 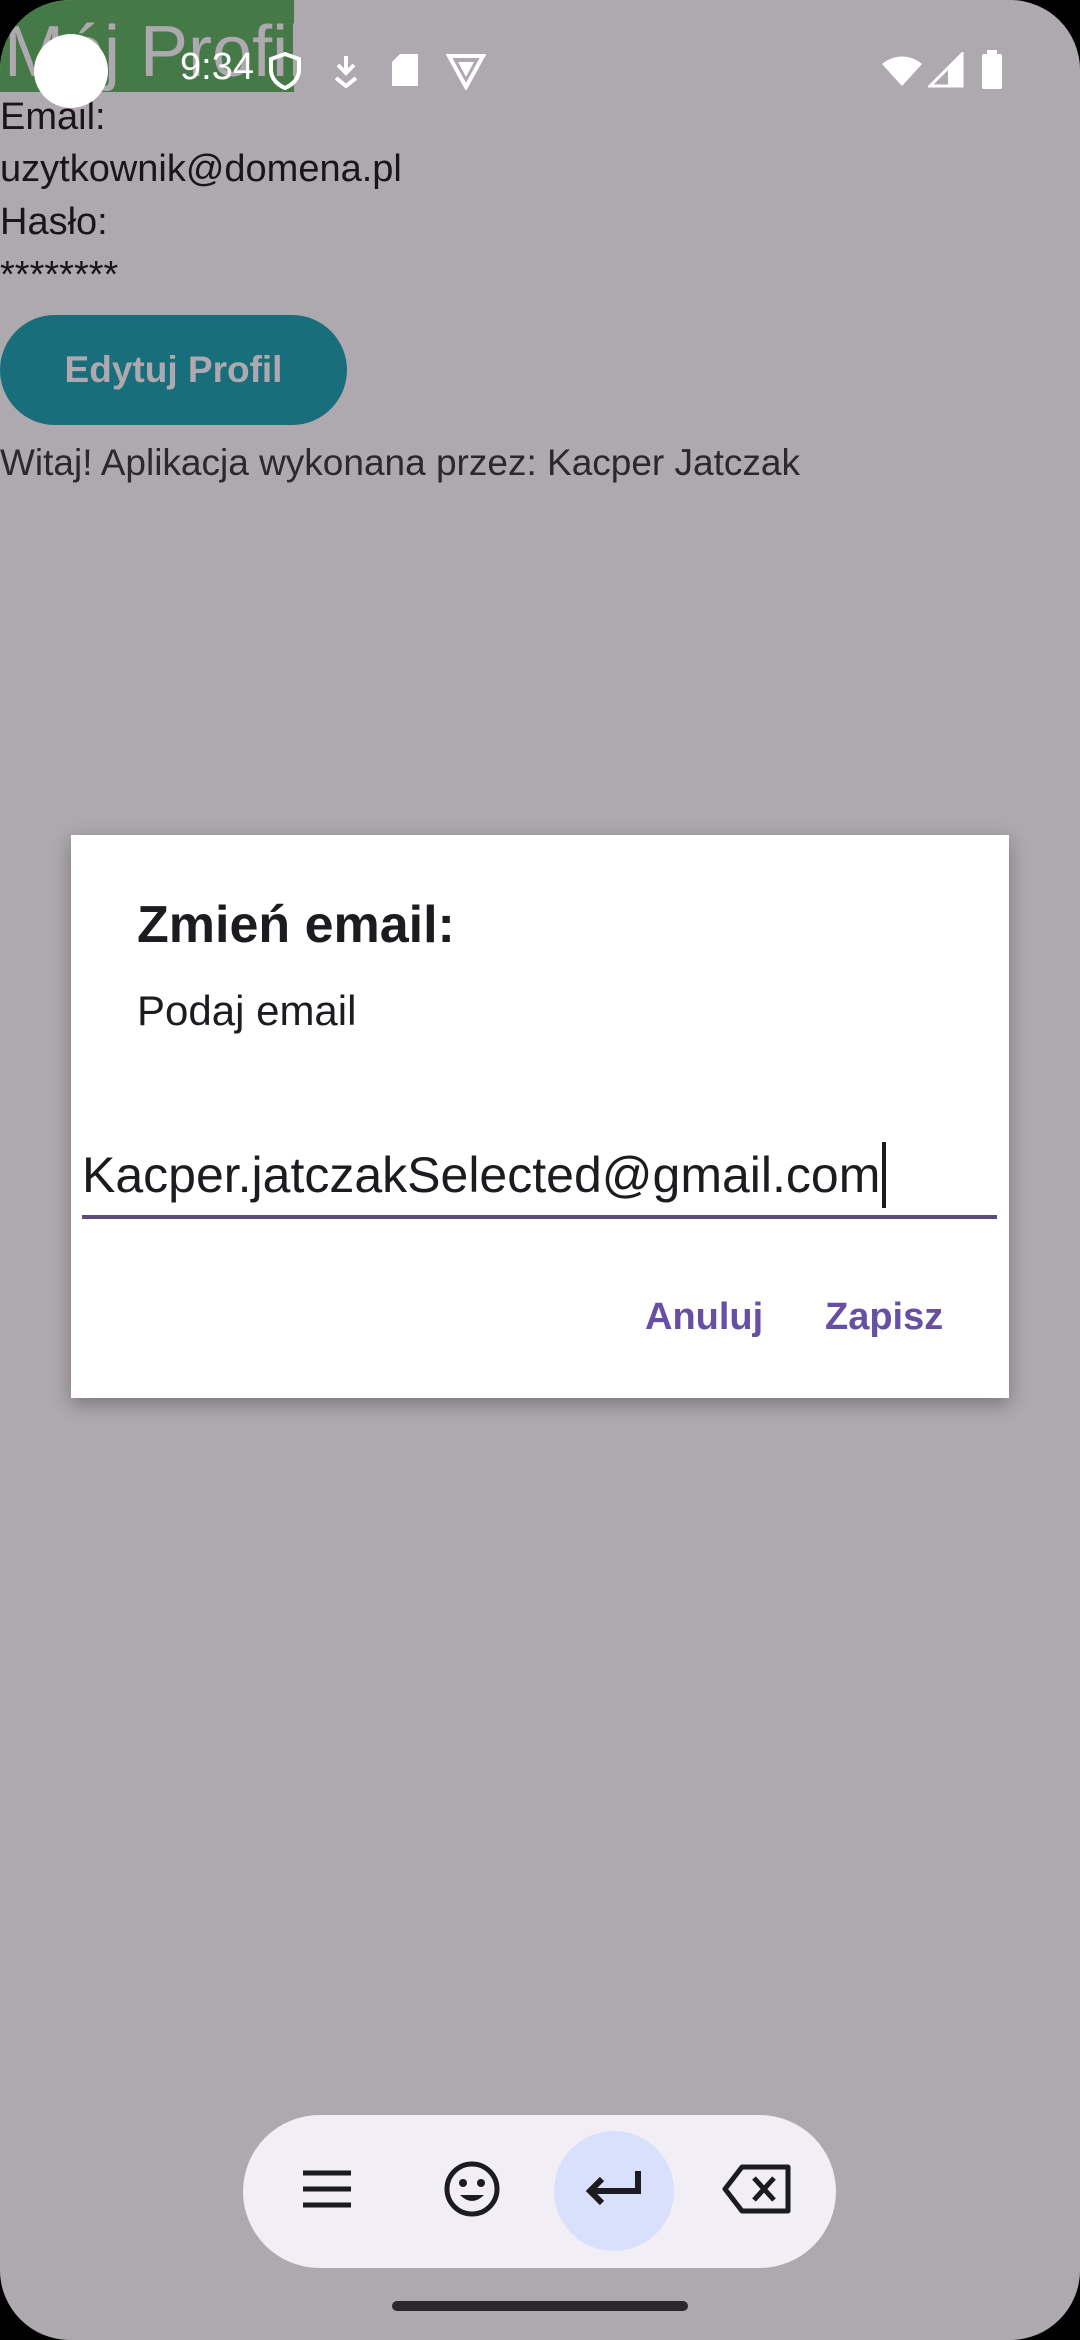 I want to click on enter-key, so click(x=614, y=2191).